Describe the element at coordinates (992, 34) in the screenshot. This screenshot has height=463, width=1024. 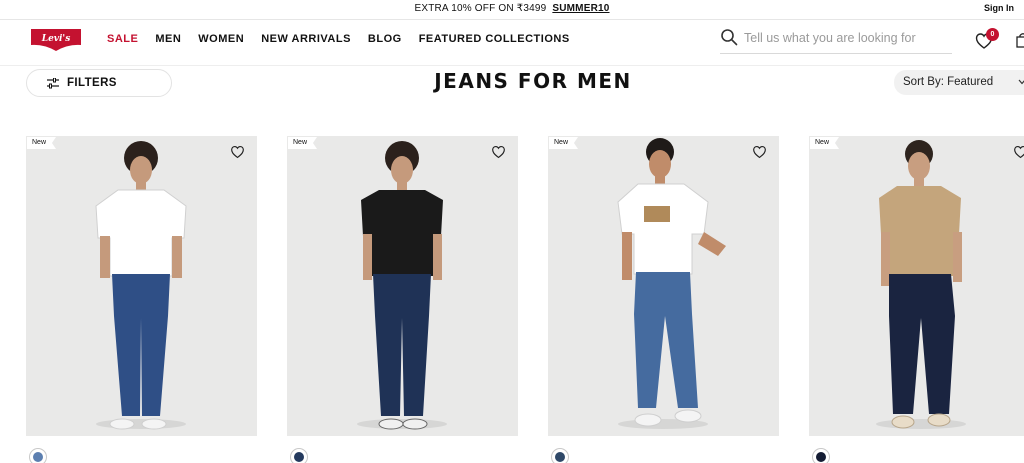
I see `wishlist-count-badge: 0` at that location.